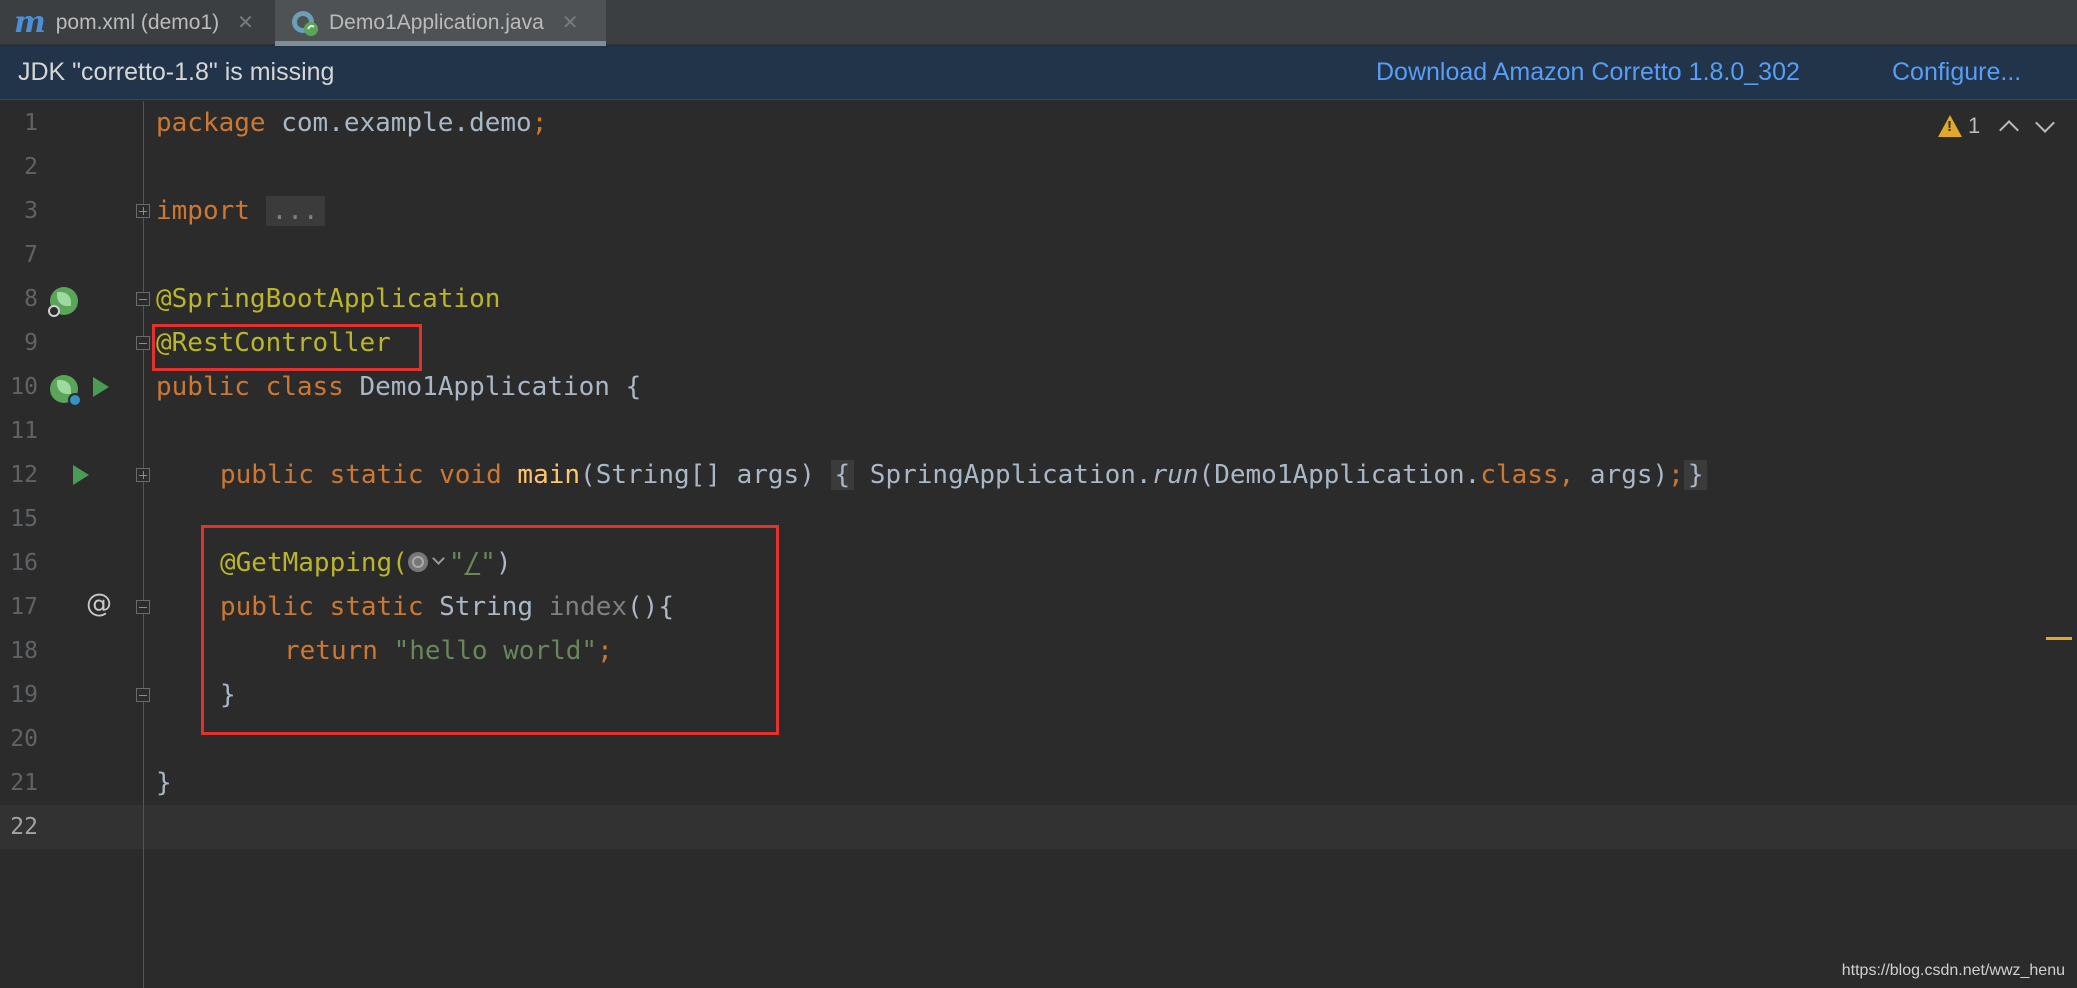 The height and width of the screenshot is (988, 2077). What do you see at coordinates (211, 123) in the screenshot?
I see `keyword: package` at bounding box center [211, 123].